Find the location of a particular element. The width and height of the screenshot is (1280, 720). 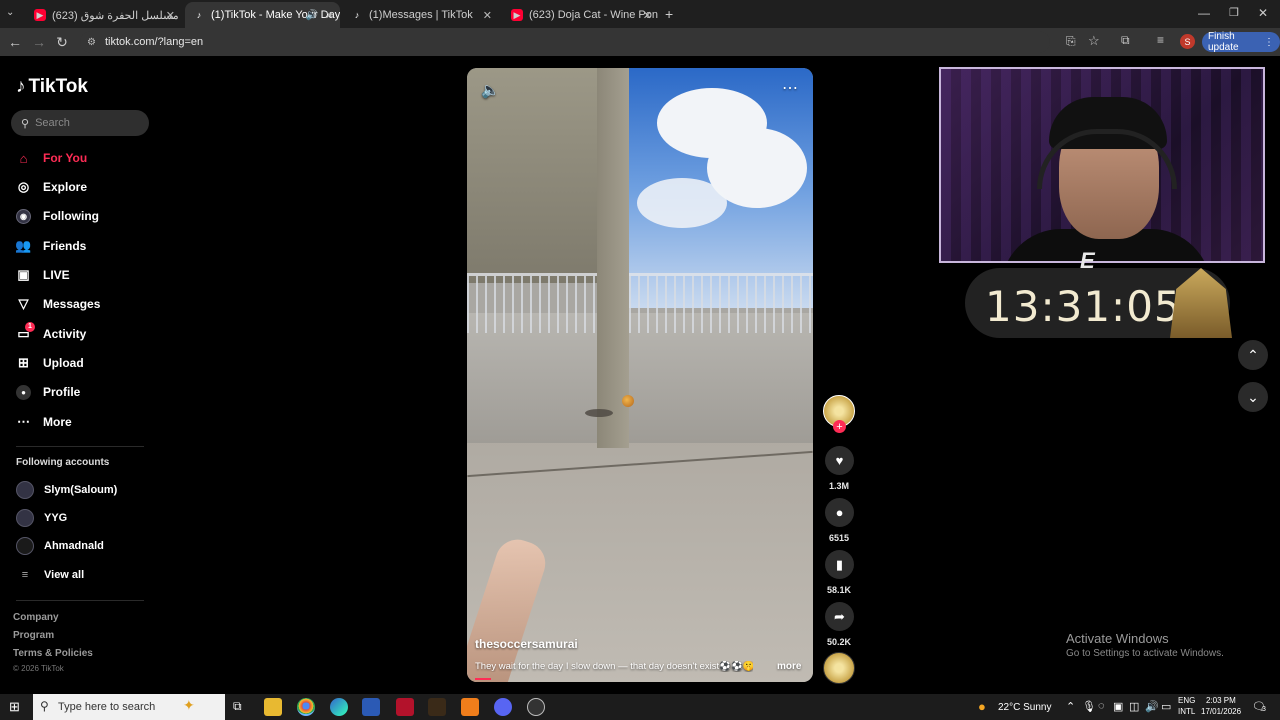

search-input: ⚲ Search is located at coordinates (80, 123).